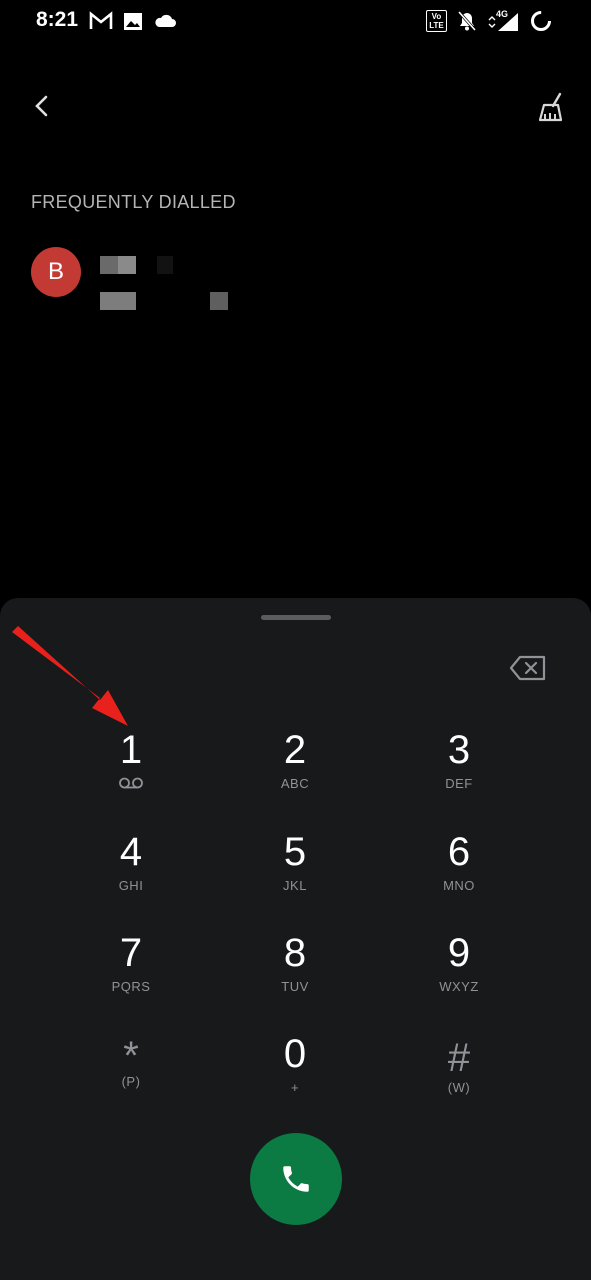 This screenshot has width=591, height=1280. I want to click on key-digit: 6, so click(459, 852).